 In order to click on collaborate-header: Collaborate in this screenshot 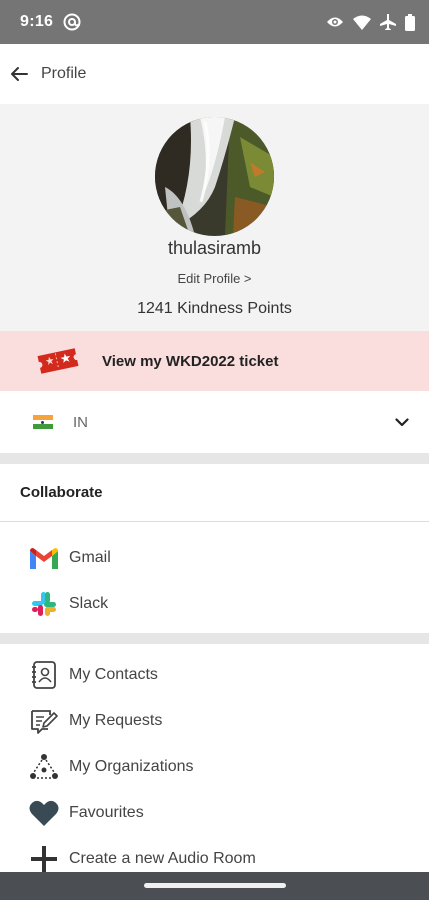, I will do `click(214, 493)`.